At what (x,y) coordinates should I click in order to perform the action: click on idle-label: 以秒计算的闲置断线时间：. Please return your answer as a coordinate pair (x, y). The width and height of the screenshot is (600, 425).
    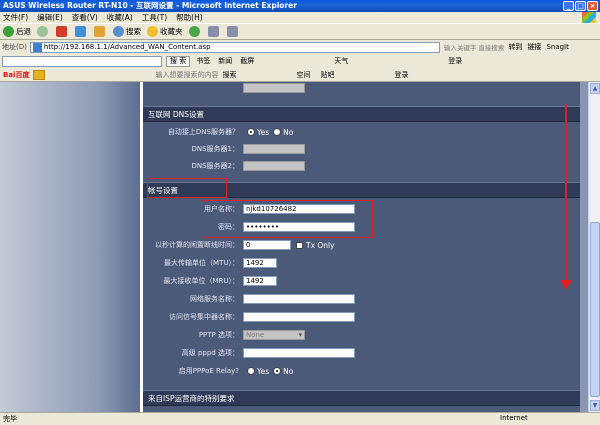
    Looking at the image, I should click on (197, 245).